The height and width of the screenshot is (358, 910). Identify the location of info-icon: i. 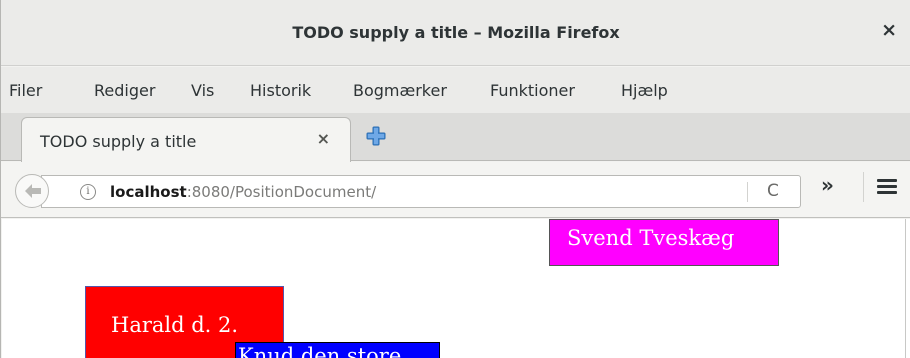
(88, 192).